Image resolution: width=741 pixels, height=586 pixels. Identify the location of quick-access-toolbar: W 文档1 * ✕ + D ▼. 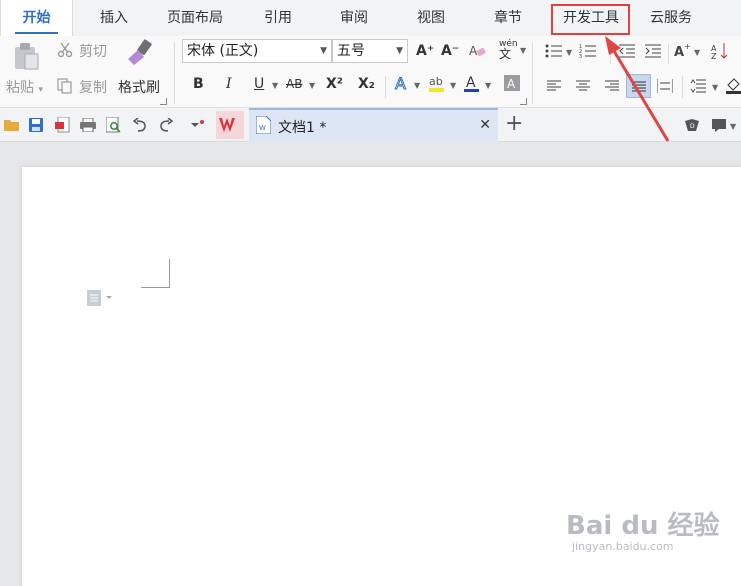
(370, 125).